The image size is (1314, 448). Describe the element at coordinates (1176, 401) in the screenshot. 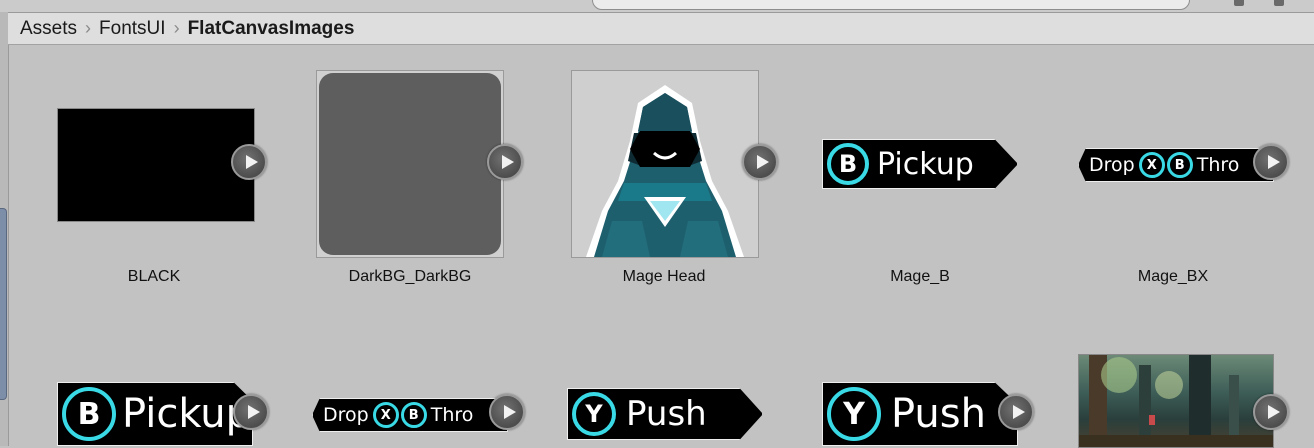

I see `forest-image` at that location.